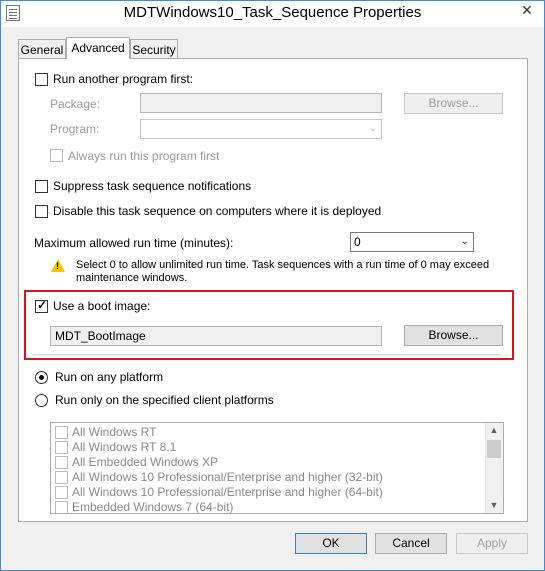 Image resolution: width=545 pixels, height=571 pixels. I want to click on run-another-program-label: Run another program first:, so click(123, 79).